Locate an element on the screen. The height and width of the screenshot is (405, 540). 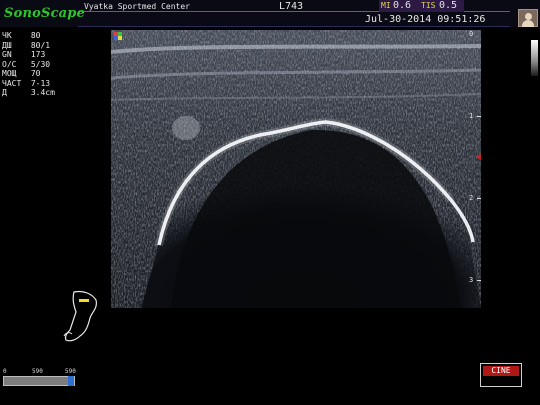
datetime: Jul-30-2014 09:51:26 is located at coordinates (425, 19).